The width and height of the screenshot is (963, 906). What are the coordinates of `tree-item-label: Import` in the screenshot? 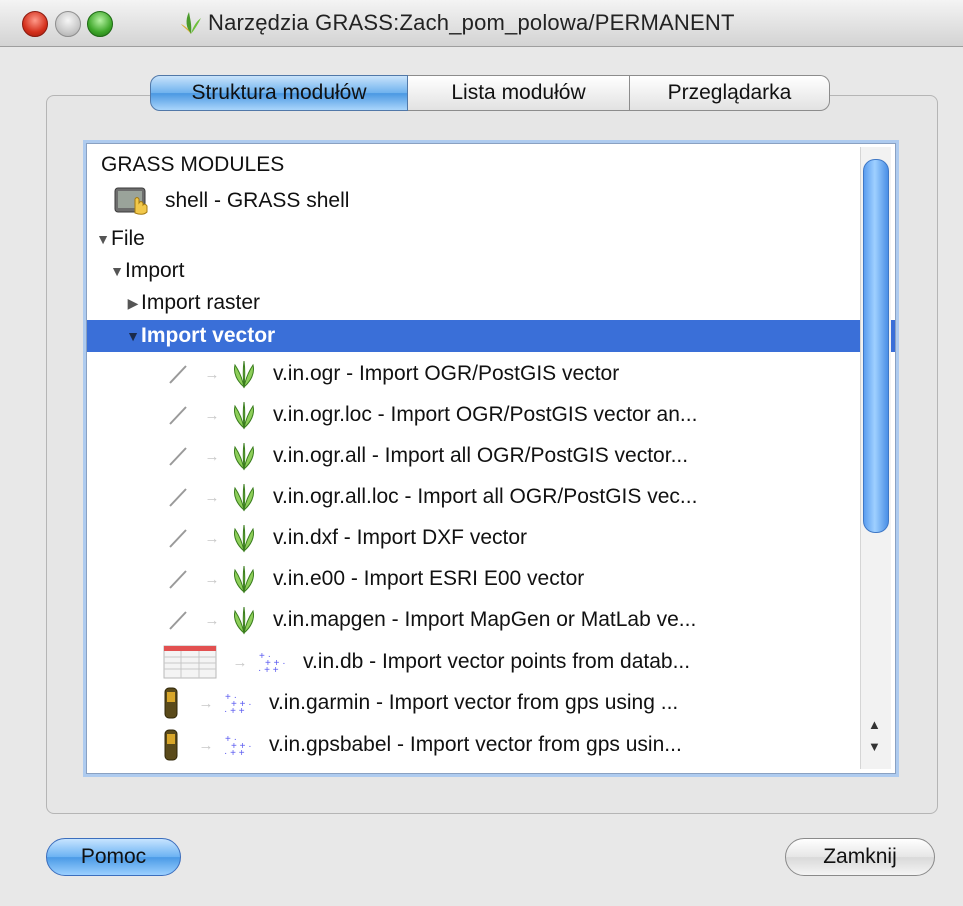 It's located at (155, 270).